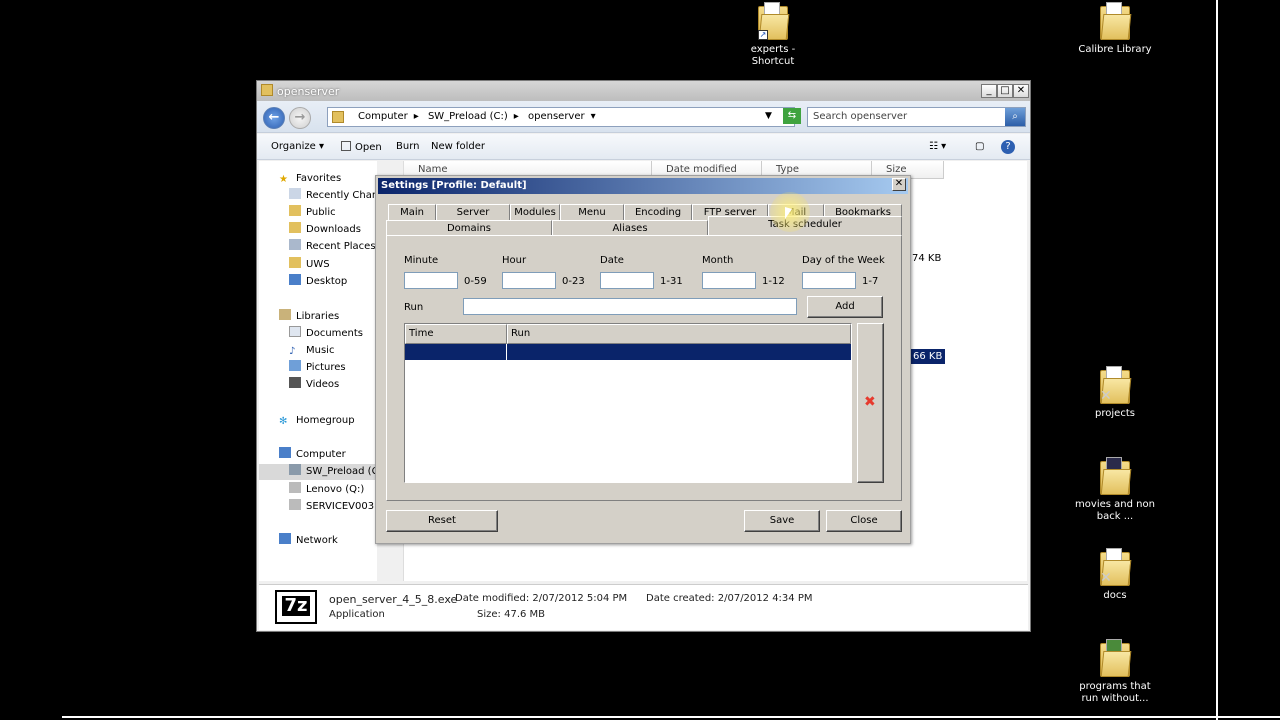 Image resolution: width=1280 pixels, height=720 pixels. I want to click on delete-icon: ✖, so click(870, 402).